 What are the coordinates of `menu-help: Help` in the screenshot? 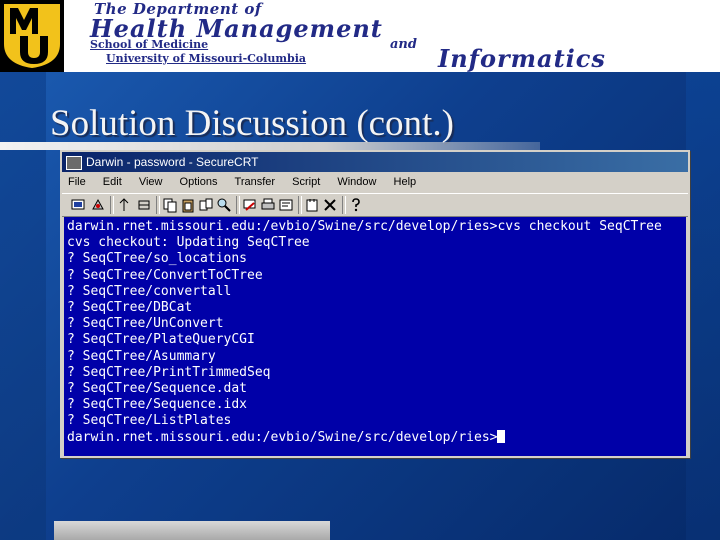 It's located at (405, 182).